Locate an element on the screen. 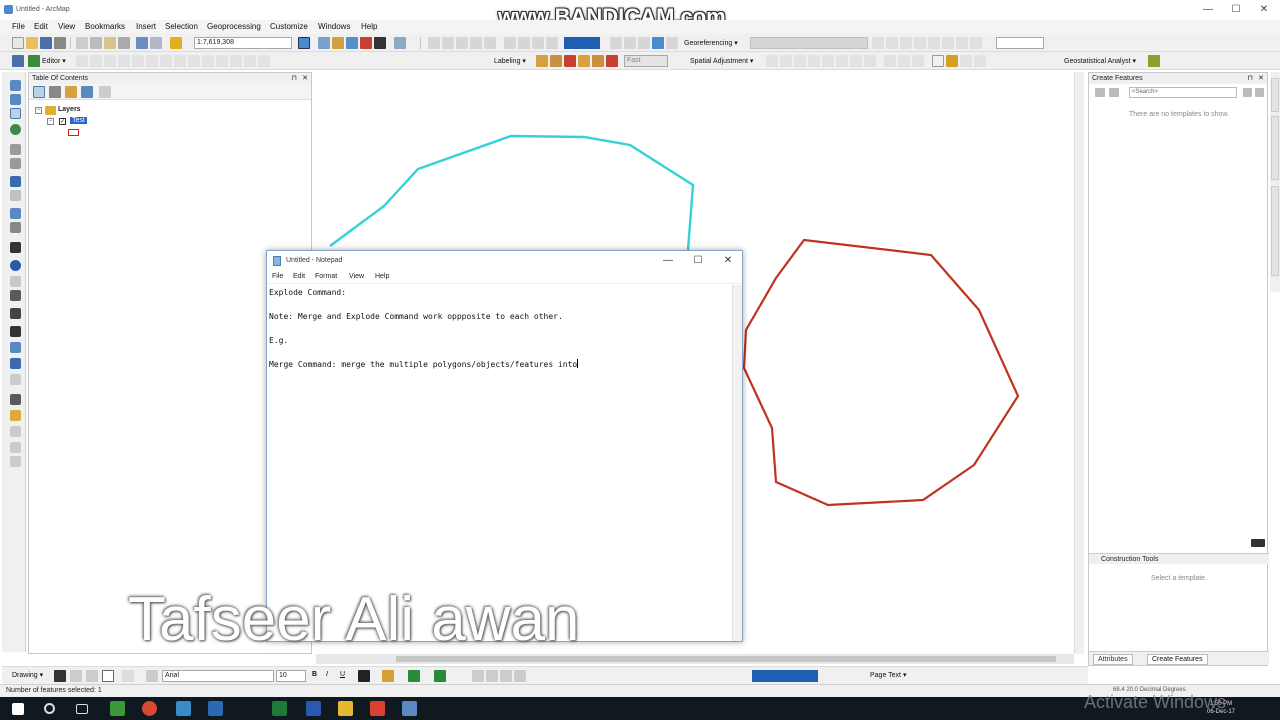 This screenshot has height=720, width=1280. map-scale-combo: 1:7,619,308 is located at coordinates (243, 43).